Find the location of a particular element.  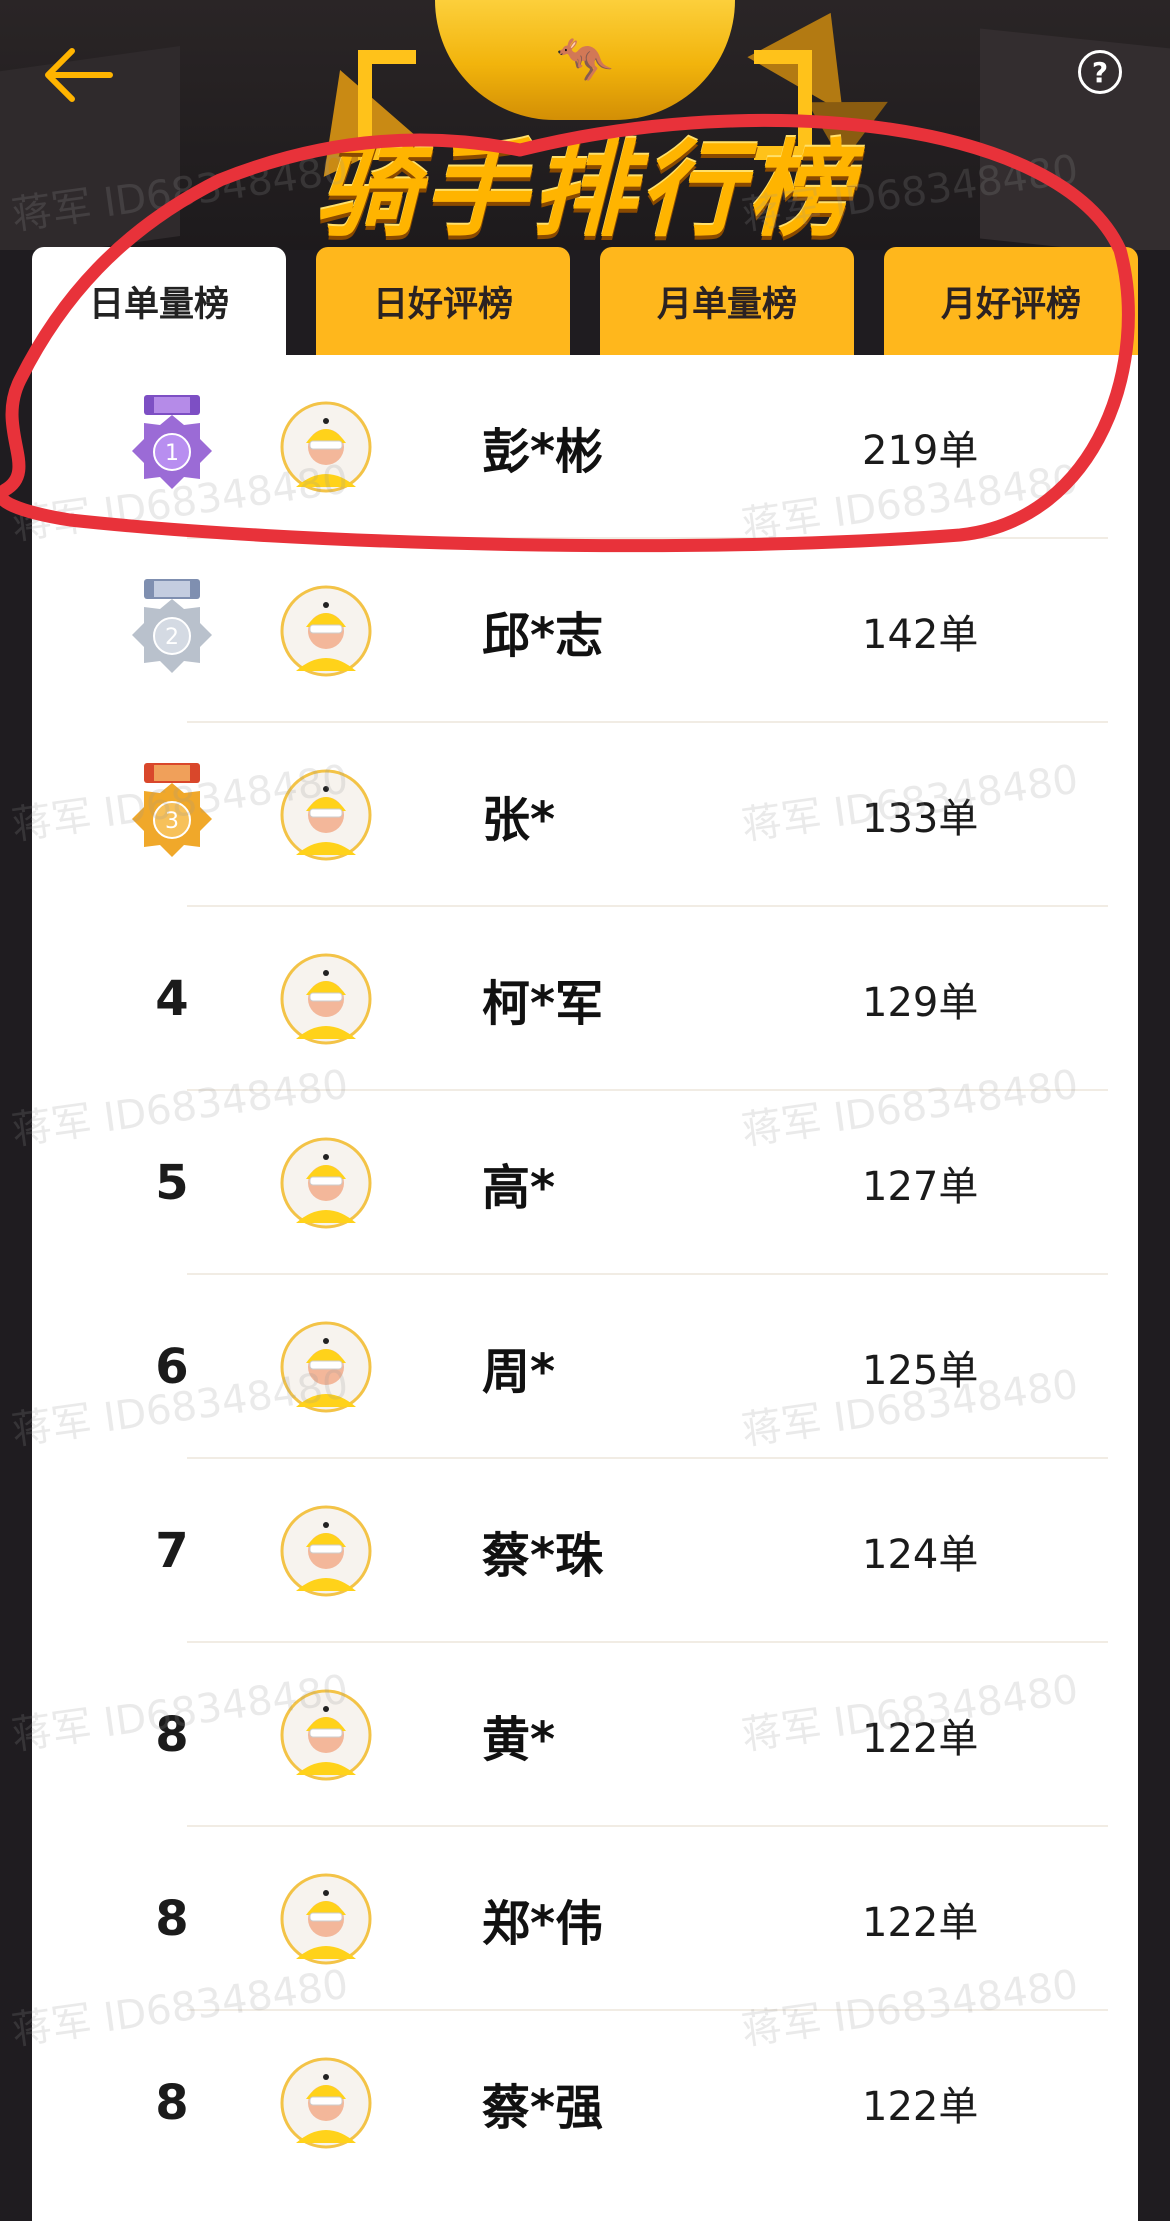

rank-number: 4 is located at coordinates (172, 999).